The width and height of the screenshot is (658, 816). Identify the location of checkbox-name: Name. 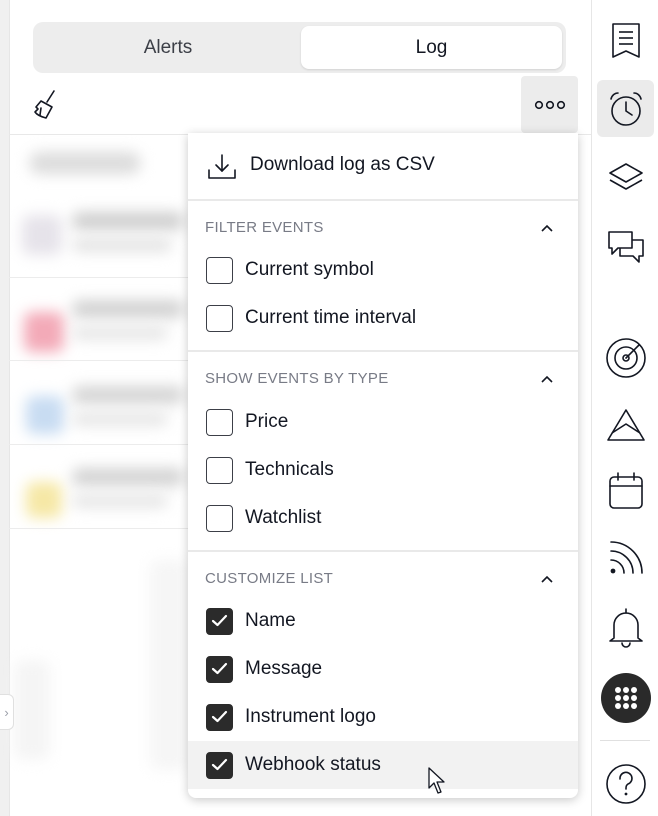
(383, 621).